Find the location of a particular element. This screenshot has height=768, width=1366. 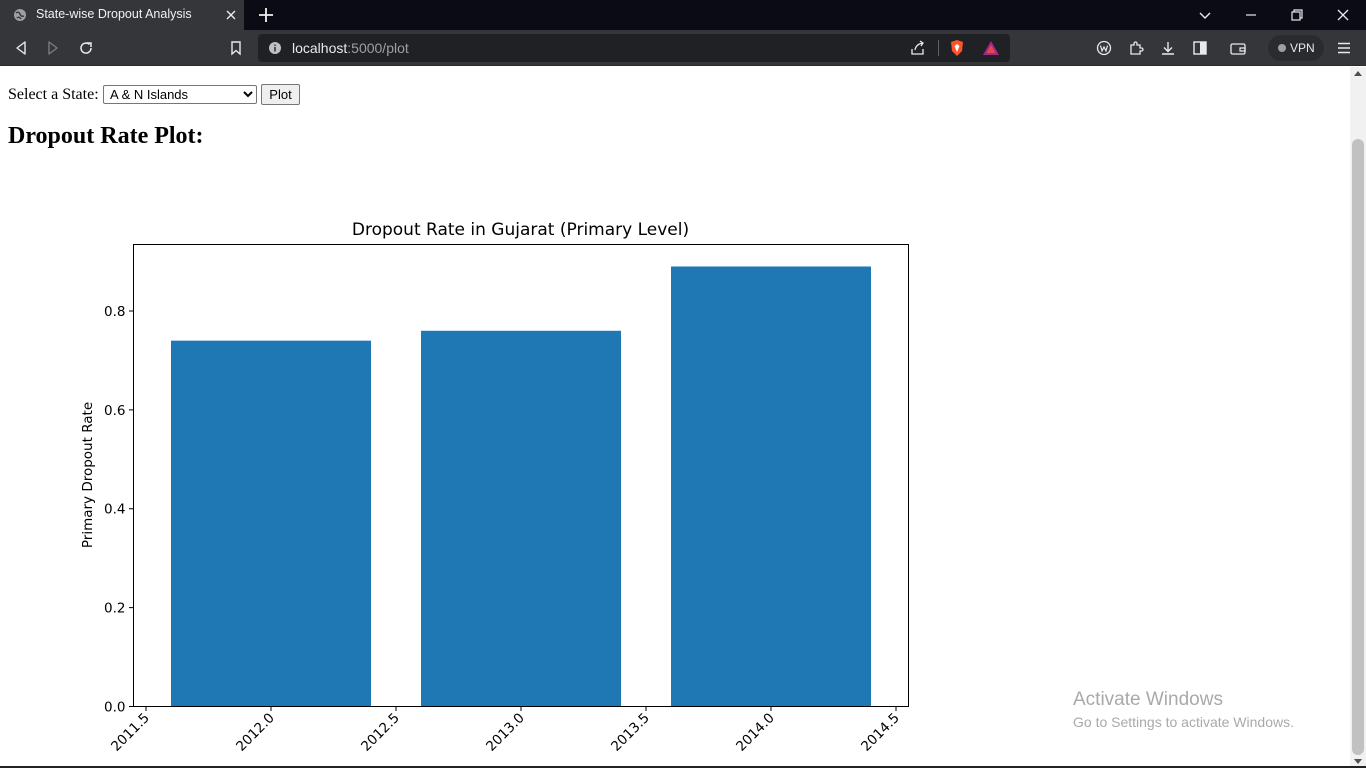

x-tick-label: 2014.5 is located at coordinates (880, 732).